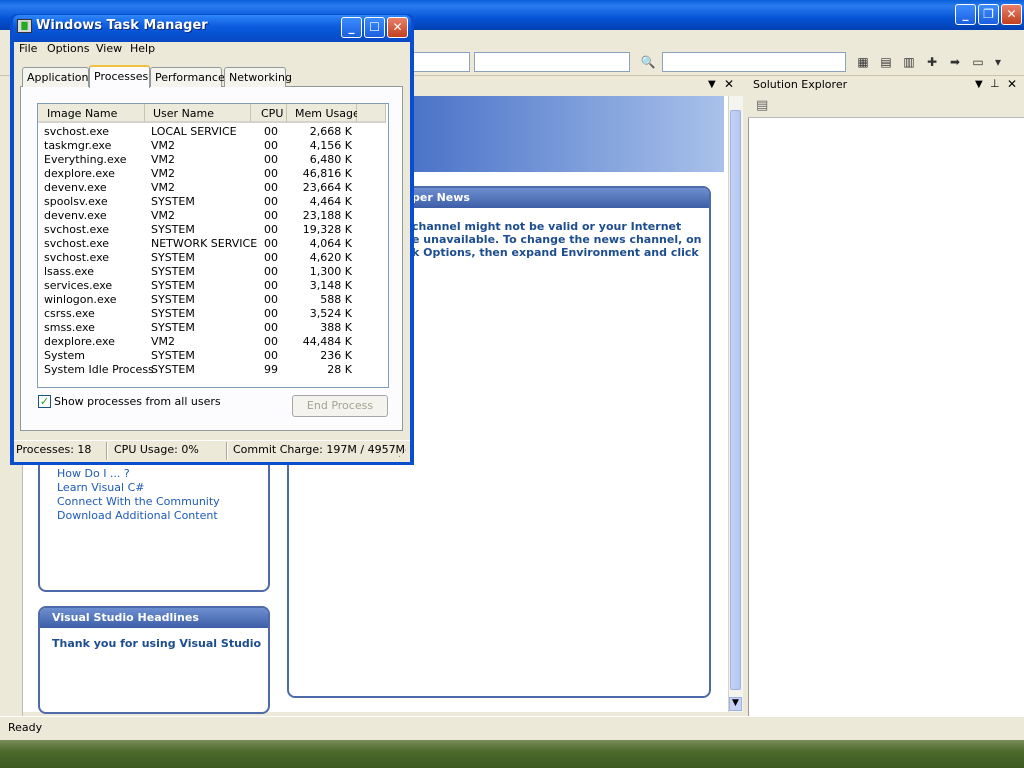 The width and height of the screenshot is (1024, 768). I want to click on command-window-icon: ▭, so click(978, 62).